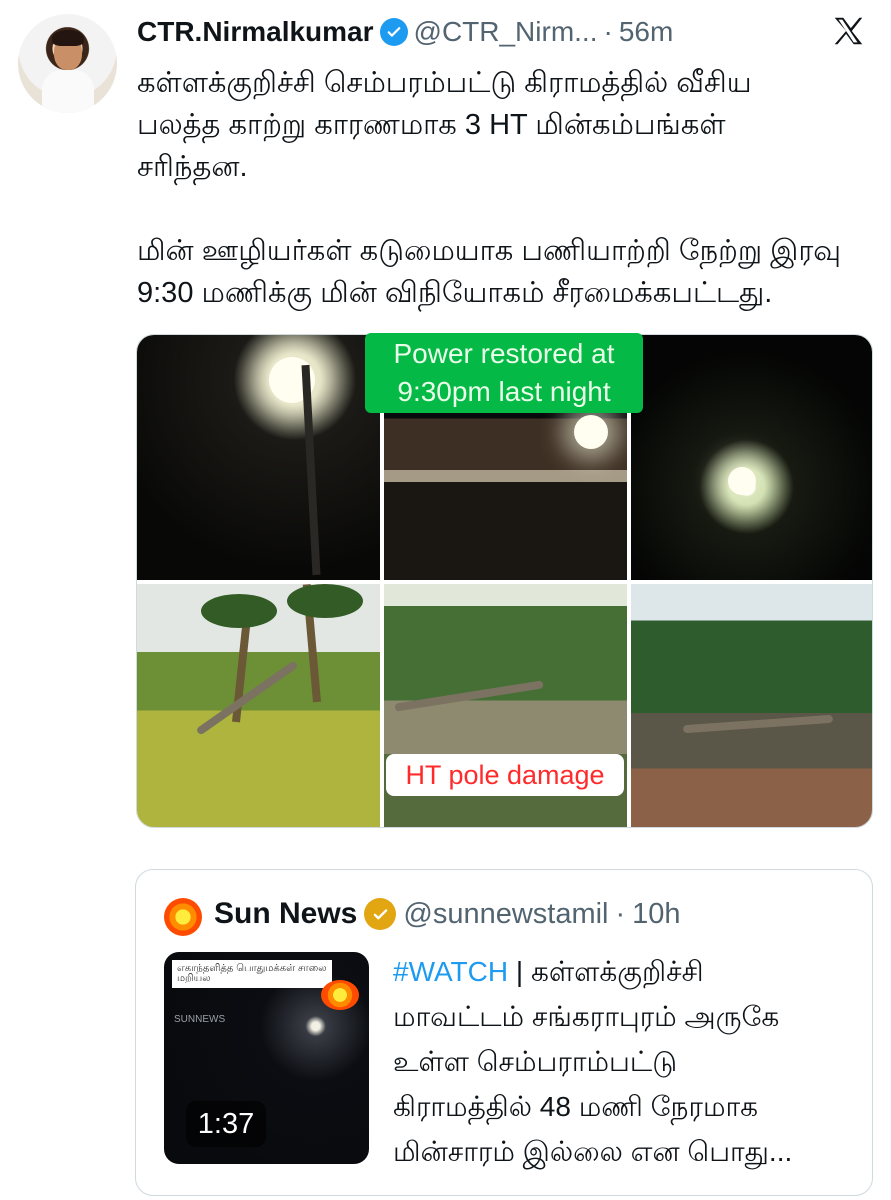 This screenshot has height=1200, width=891. I want to click on profile-avatar, so click(67, 63).